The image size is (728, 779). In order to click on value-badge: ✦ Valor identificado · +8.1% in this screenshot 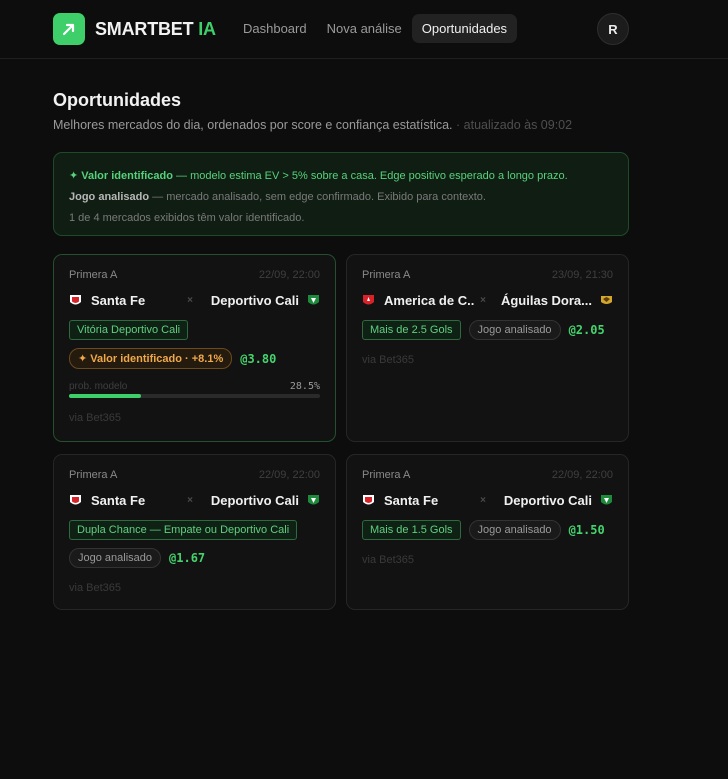, I will do `click(151, 358)`.